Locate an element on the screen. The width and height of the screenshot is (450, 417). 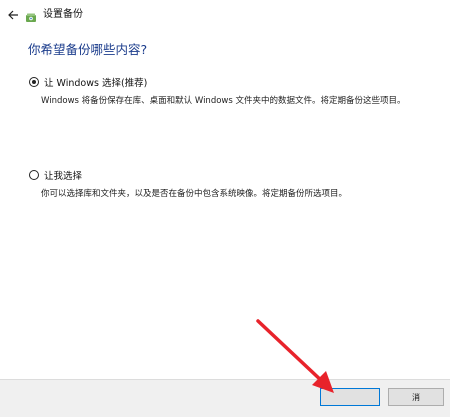
footer-bar: 消 is located at coordinates (225, 398).